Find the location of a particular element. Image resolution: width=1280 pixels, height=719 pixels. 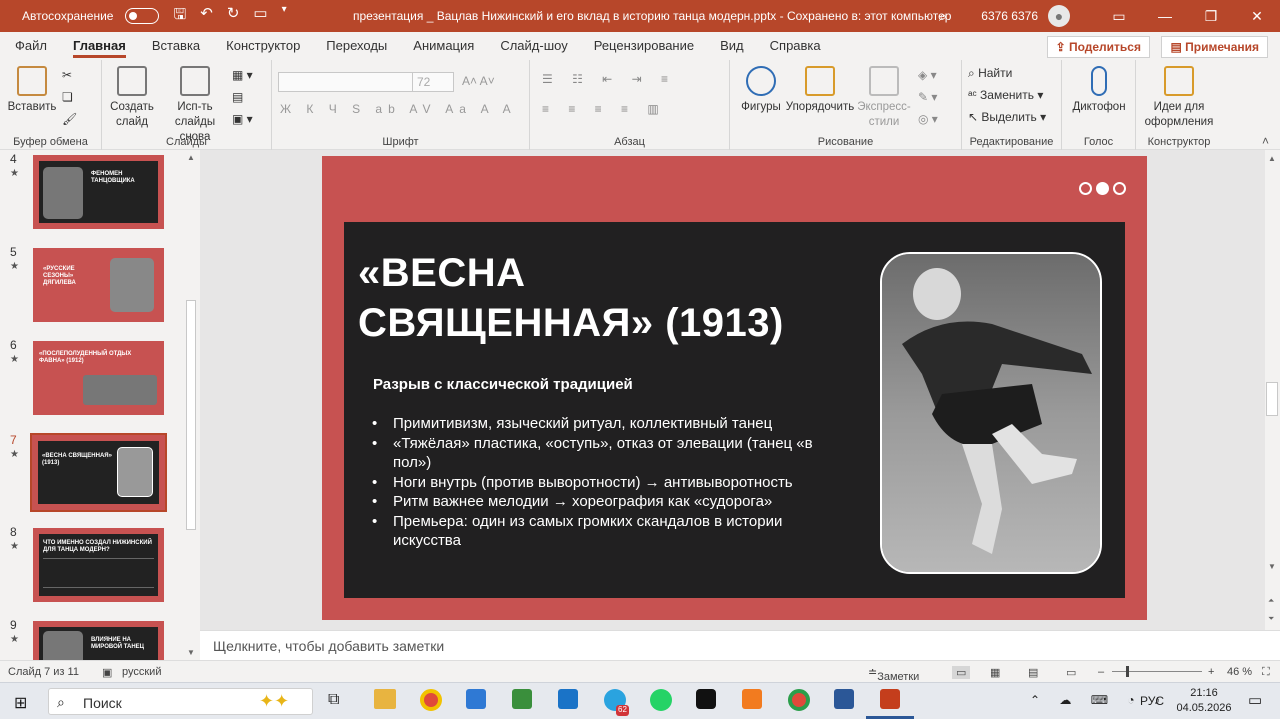

chrome-icon is located at coordinates (431, 700).